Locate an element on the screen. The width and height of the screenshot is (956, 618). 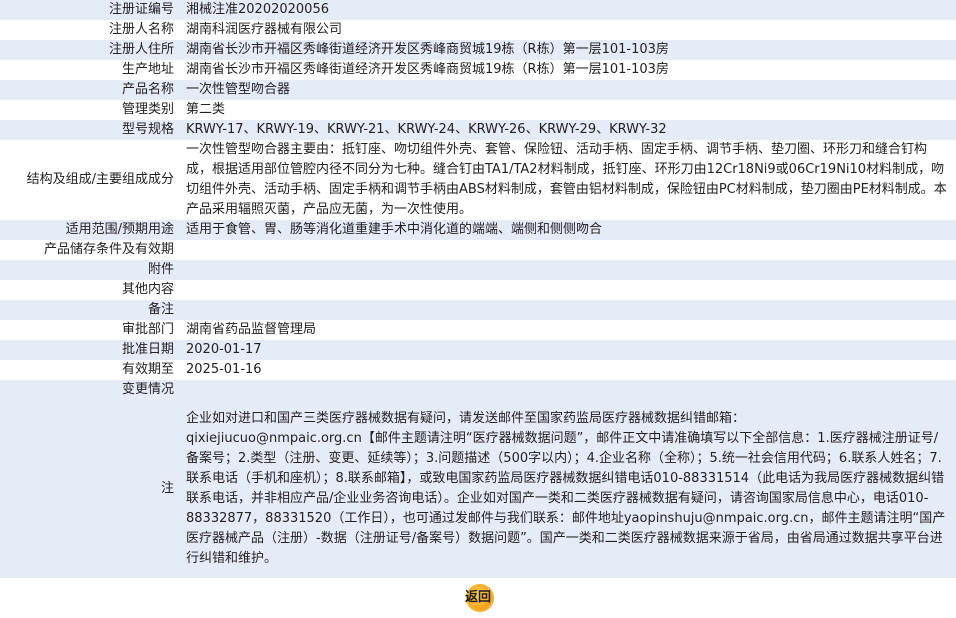
row-valid-until: 有效期至 2025-01-16 is located at coordinates (478, 370).